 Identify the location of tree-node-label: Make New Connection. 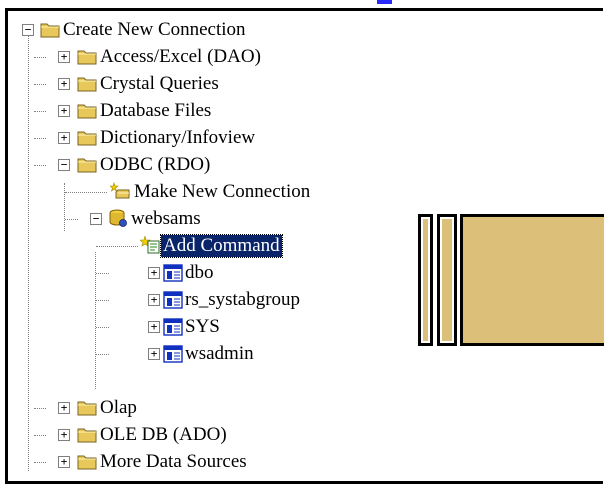
(222, 191).